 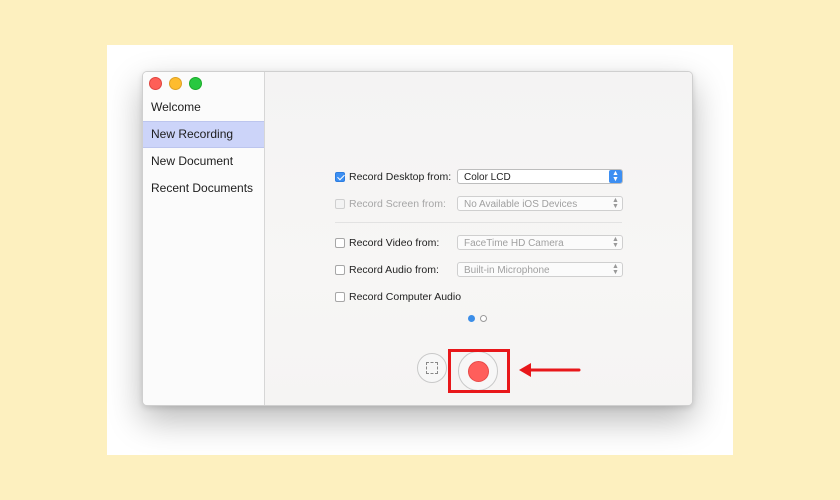 I want to click on record-desktop-value: Color LCD, so click(x=487, y=177).